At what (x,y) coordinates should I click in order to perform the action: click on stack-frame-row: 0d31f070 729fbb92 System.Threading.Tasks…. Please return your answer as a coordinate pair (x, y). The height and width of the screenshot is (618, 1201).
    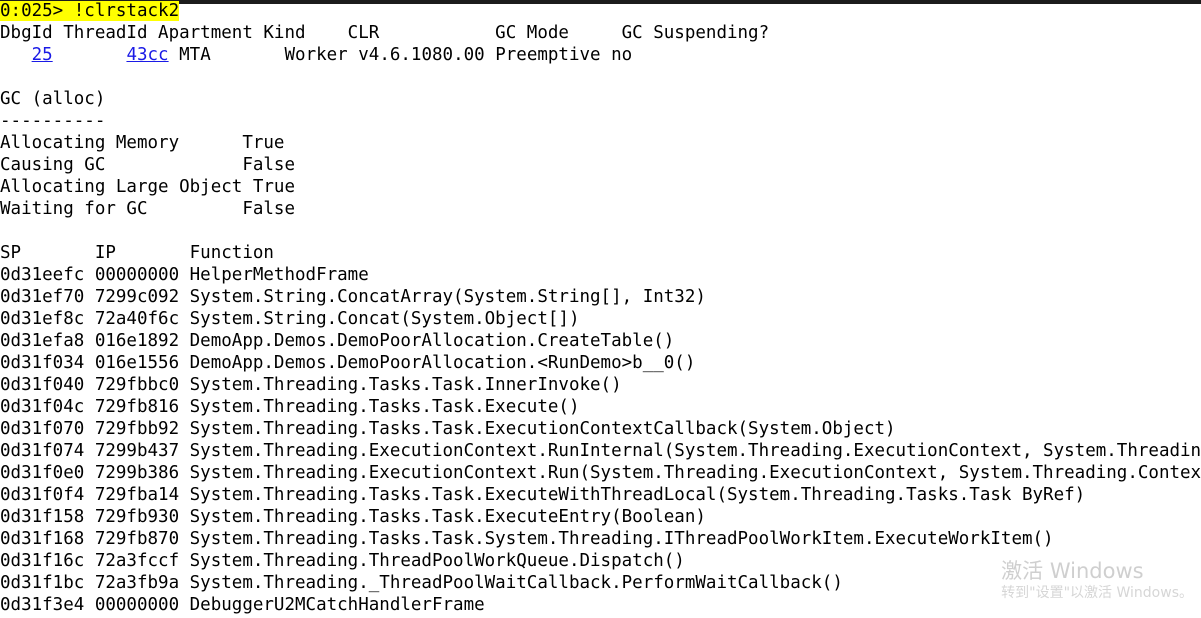
    Looking at the image, I should click on (448, 429).